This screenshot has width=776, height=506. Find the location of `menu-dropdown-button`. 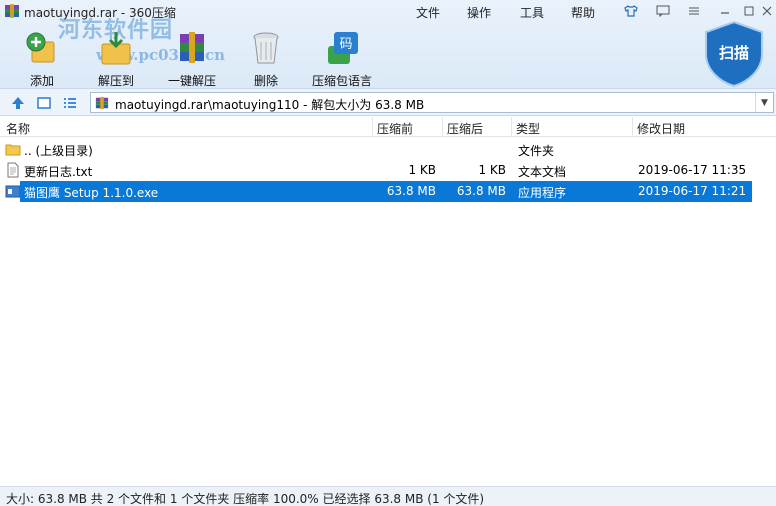

menu-dropdown-button is located at coordinates (694, 11).